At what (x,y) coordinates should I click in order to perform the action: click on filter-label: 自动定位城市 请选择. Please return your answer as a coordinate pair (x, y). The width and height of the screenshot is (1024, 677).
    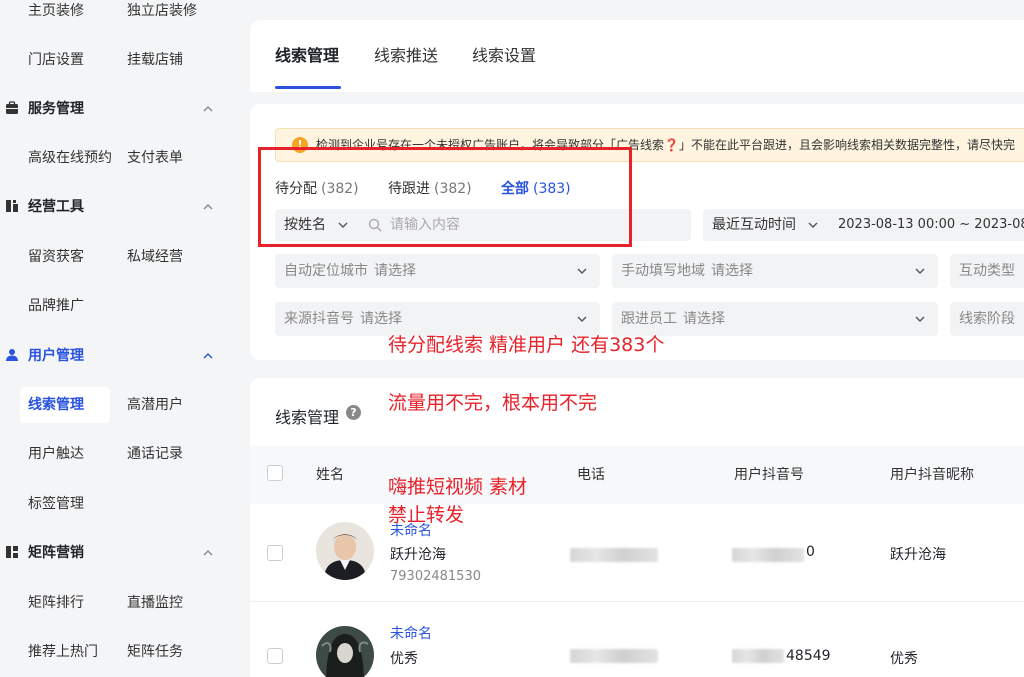
    Looking at the image, I should click on (350, 271).